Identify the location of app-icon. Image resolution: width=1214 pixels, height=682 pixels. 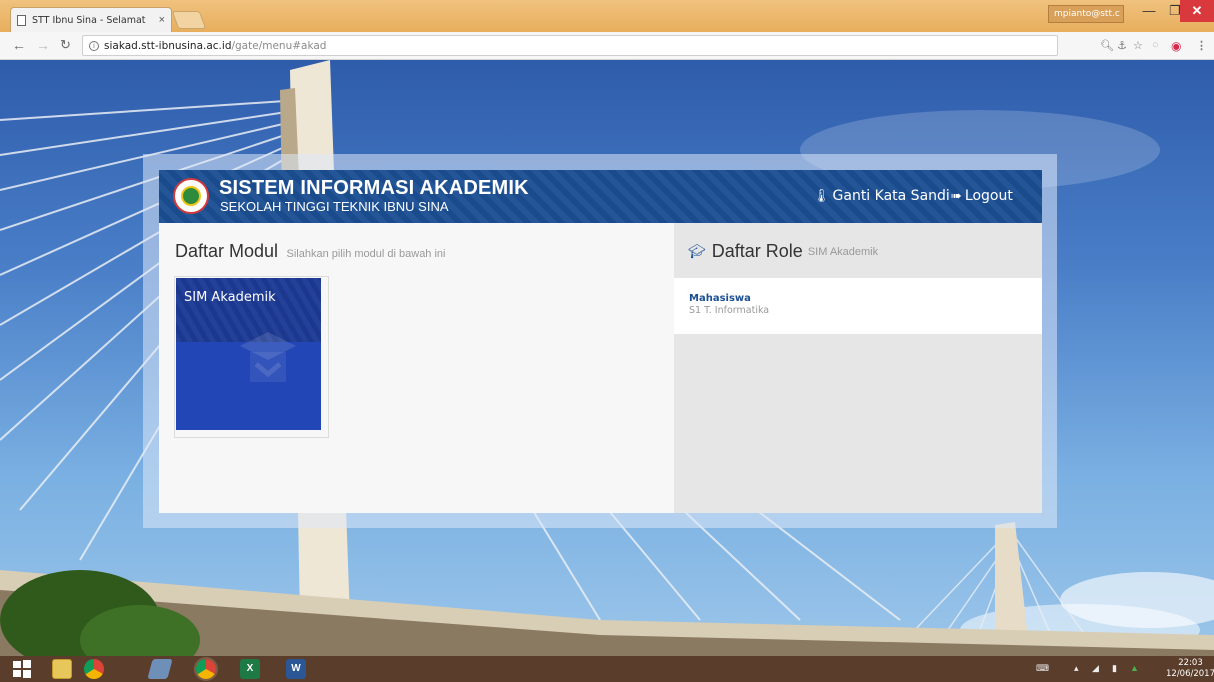
(160, 669).